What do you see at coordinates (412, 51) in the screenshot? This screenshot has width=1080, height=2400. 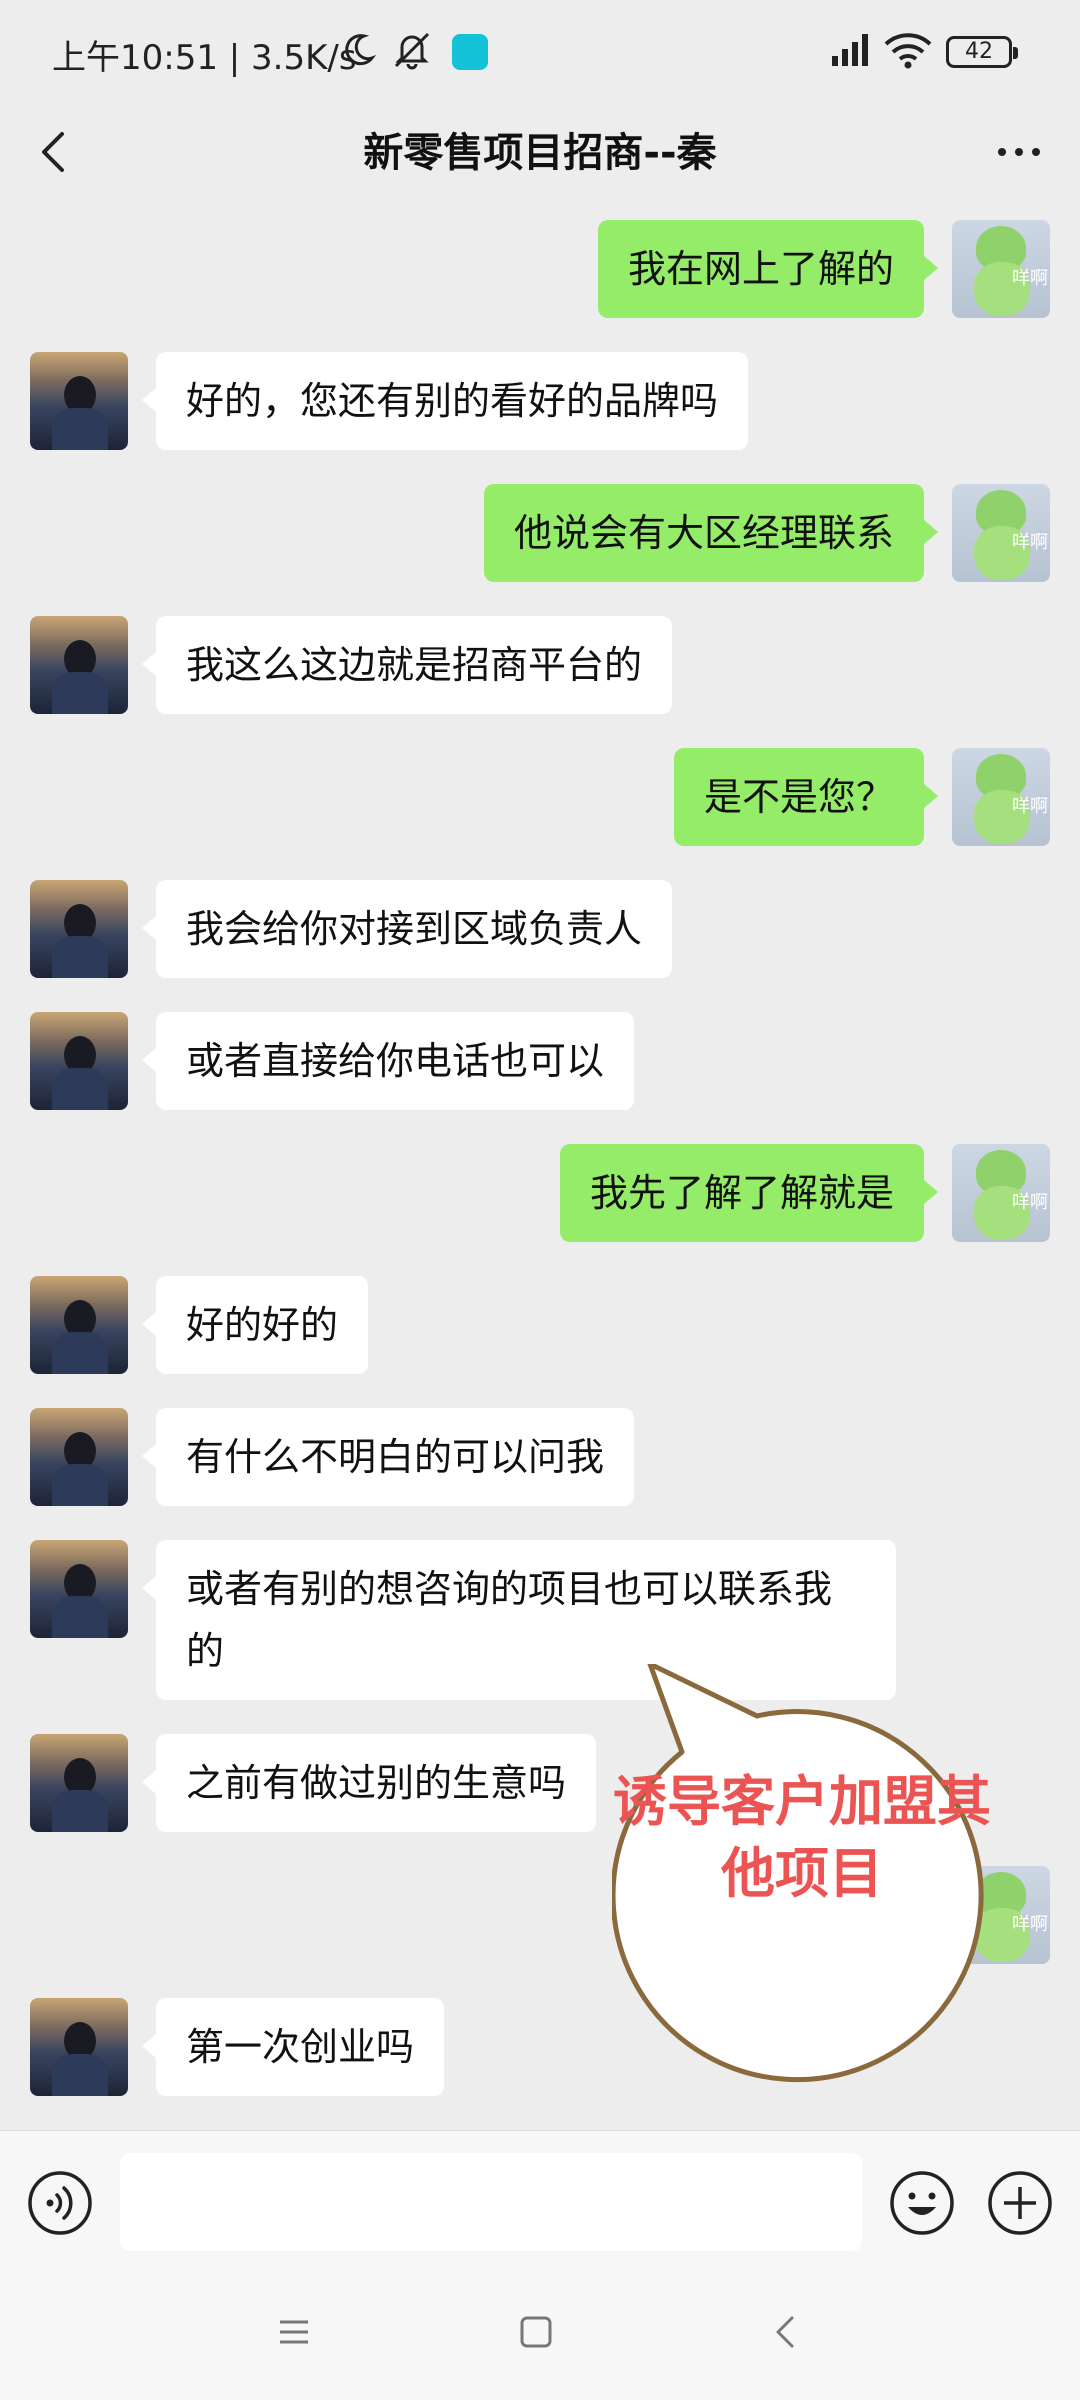 I see `mute-bell-icon` at bounding box center [412, 51].